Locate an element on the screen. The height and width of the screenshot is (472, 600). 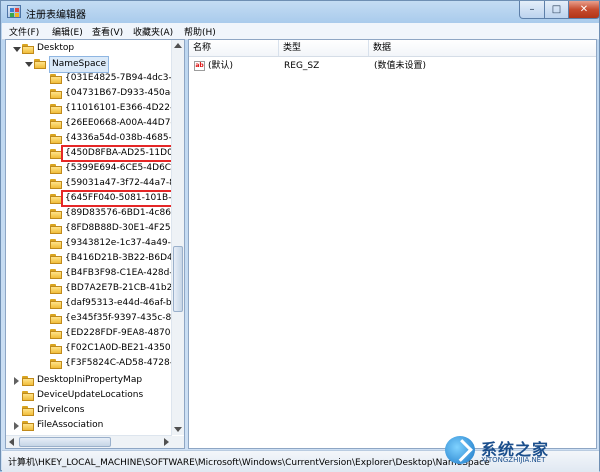
tree-vertical-scroll-thumb is located at coordinates (178, 279).